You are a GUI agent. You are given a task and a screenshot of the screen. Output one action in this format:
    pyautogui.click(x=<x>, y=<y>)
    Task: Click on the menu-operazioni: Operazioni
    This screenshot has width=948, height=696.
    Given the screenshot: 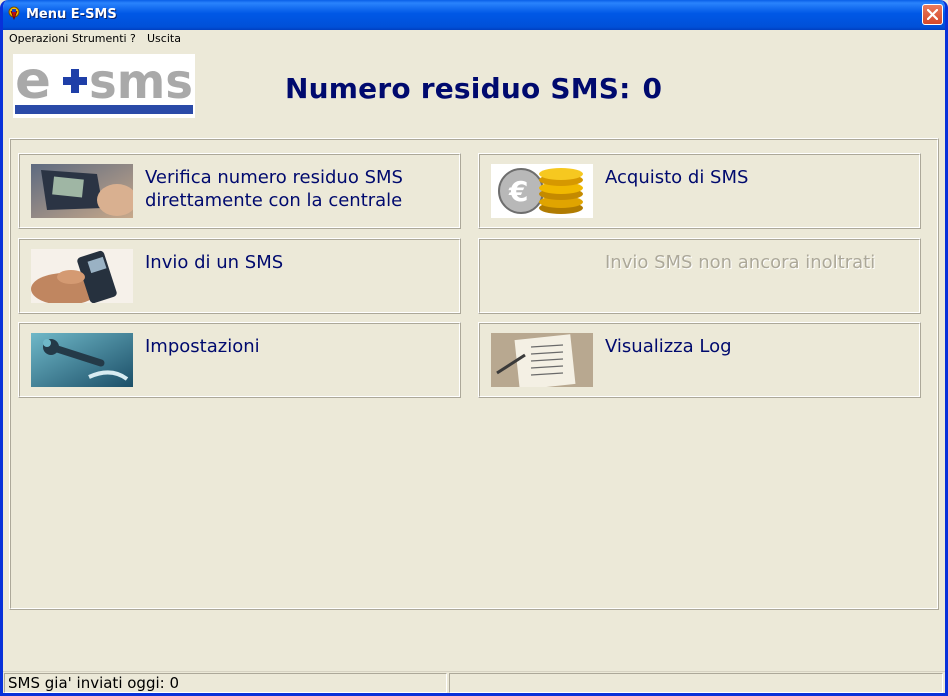 What is the action you would take?
    pyautogui.click(x=38, y=38)
    